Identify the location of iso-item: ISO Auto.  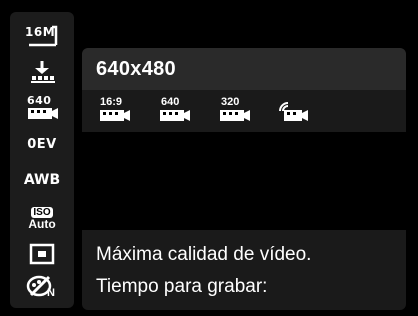
(42, 218).